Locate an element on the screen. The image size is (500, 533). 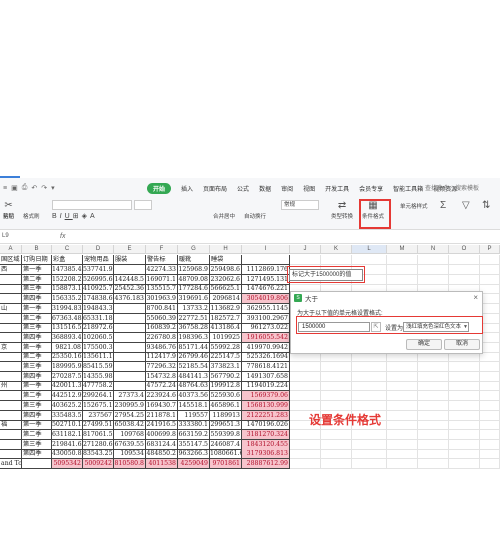
table-cell: 1271495.131 is located at coordinates (266, 279).